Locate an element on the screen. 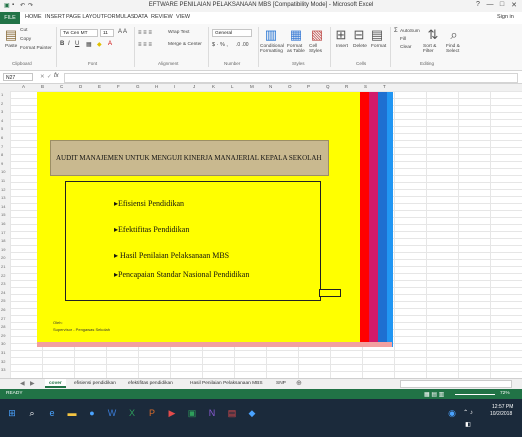 The height and width of the screenshot is (437, 522). chrome-icon: ● is located at coordinates (92, 413).